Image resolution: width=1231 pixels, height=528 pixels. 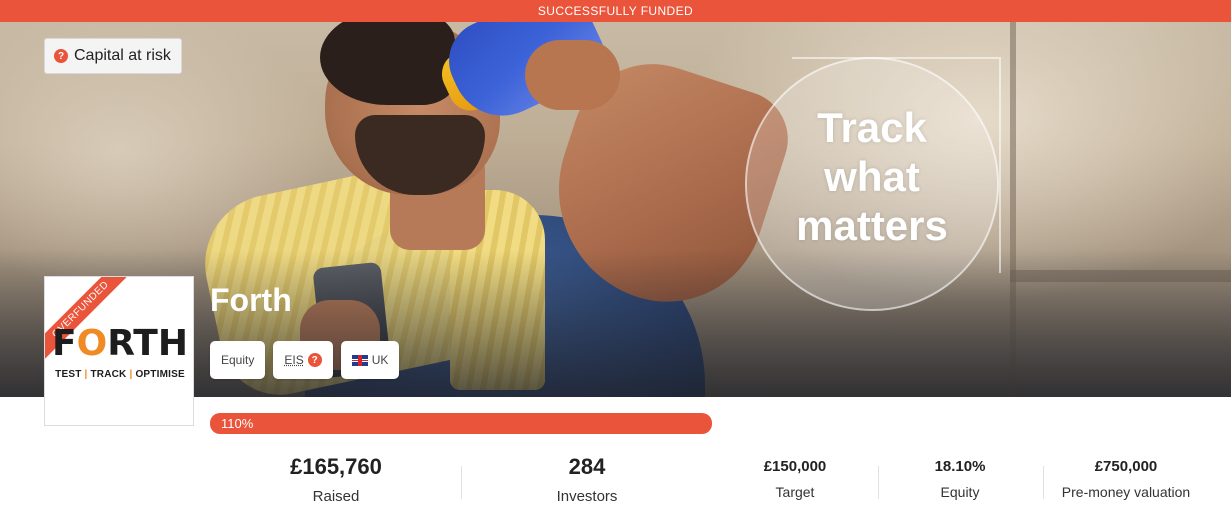 I want to click on company-logo: OVERFUNDED FORTH TEST | TRACK | OPTIMISE, so click(x=119, y=351).